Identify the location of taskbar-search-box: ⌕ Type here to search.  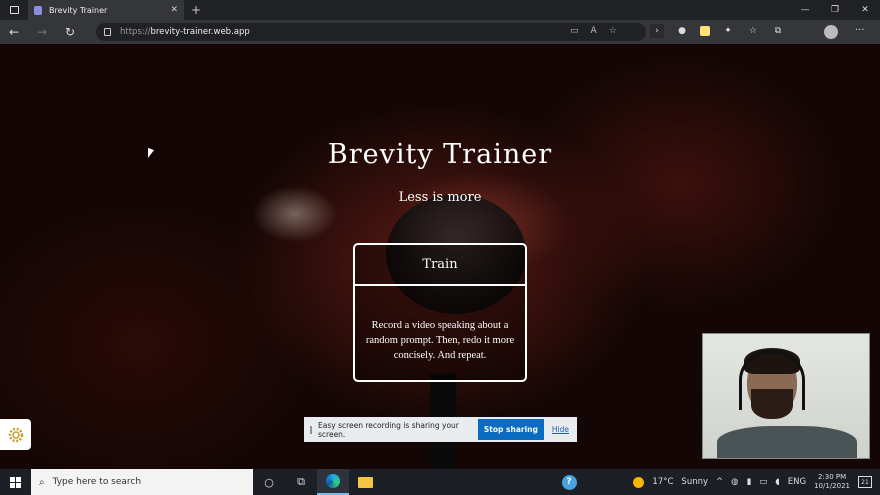
(142, 482).